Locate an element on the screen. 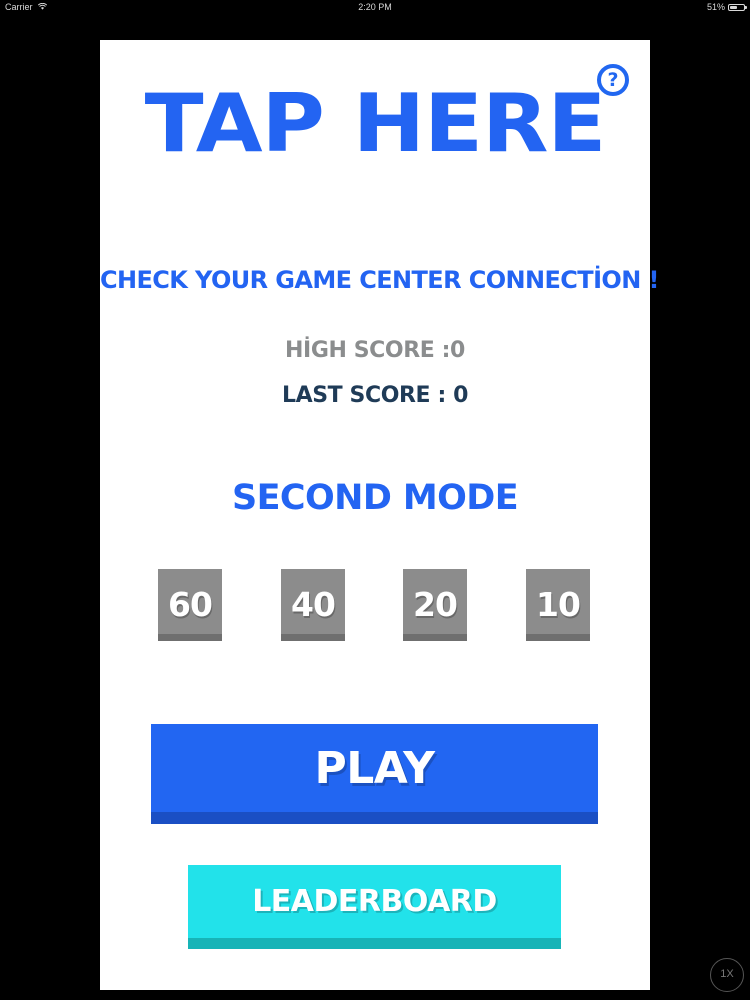 This screenshot has height=1000, width=750. status-bar: Carrier 2:20 PM 51% is located at coordinates (375, 8).